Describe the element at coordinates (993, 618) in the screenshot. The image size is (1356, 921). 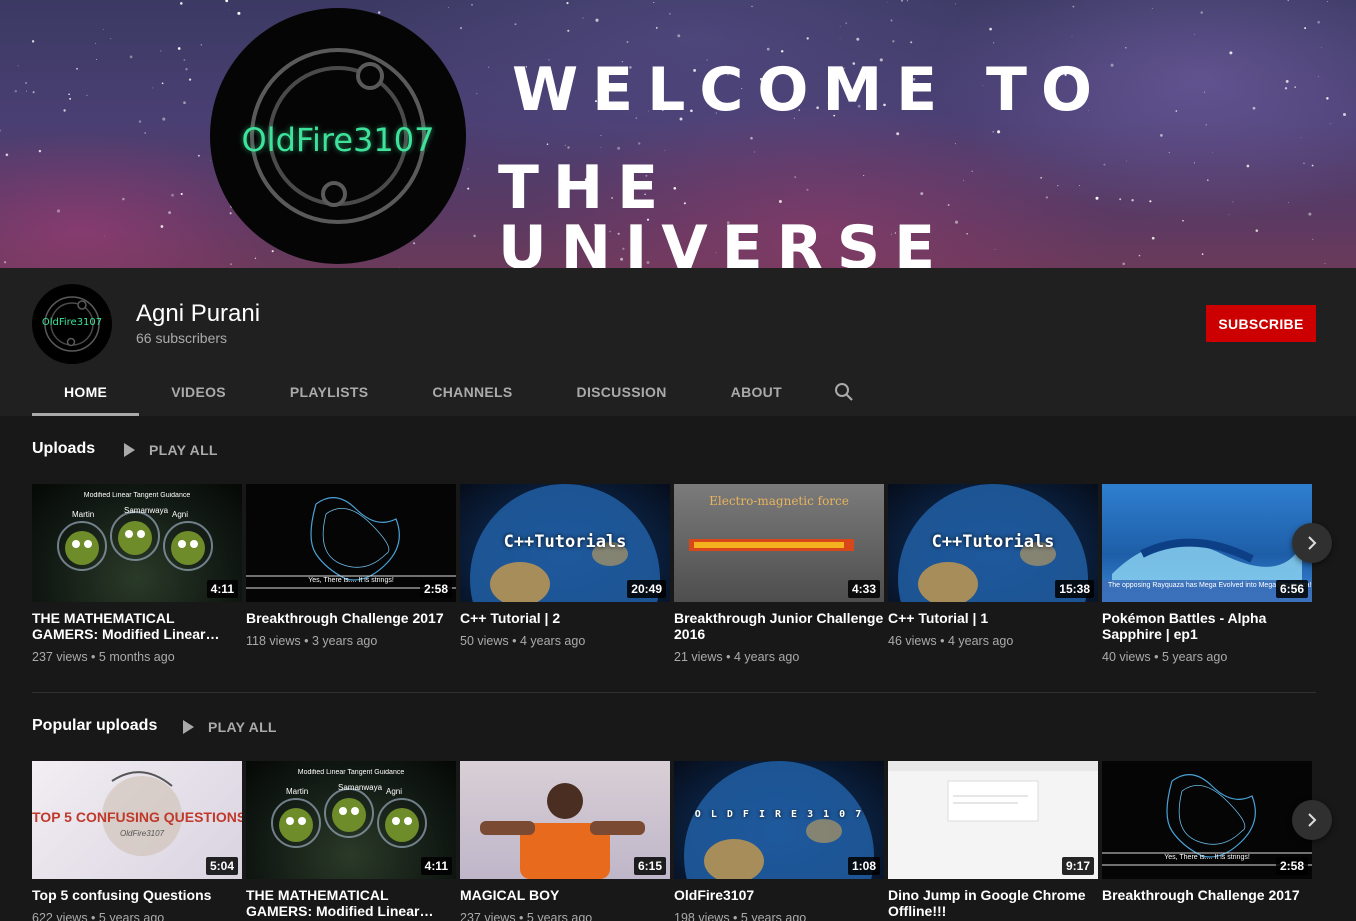
I see `video-title: C++ Tutorial | 1` at that location.